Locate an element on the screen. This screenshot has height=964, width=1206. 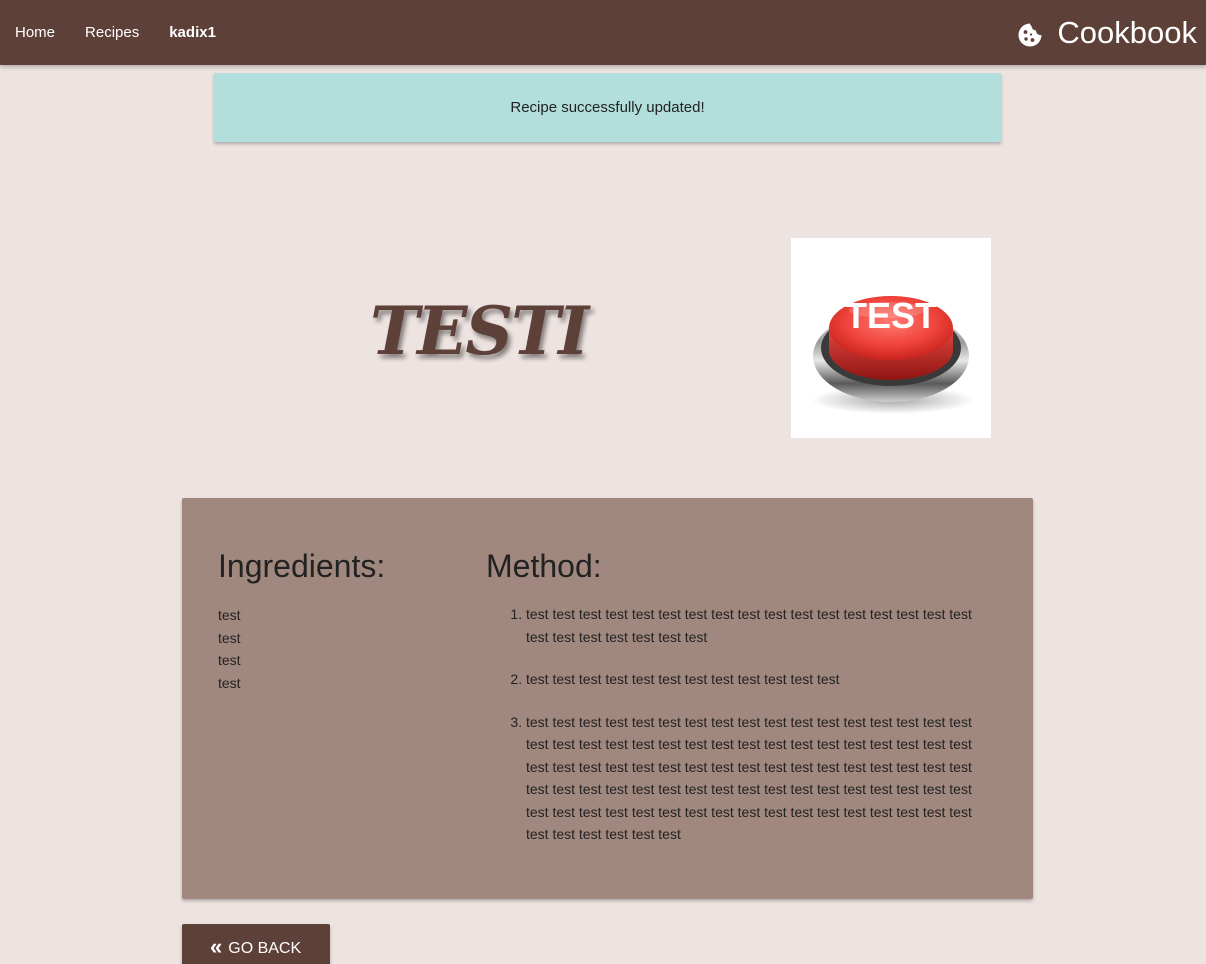
method-heading: Method: is located at coordinates (544, 566).